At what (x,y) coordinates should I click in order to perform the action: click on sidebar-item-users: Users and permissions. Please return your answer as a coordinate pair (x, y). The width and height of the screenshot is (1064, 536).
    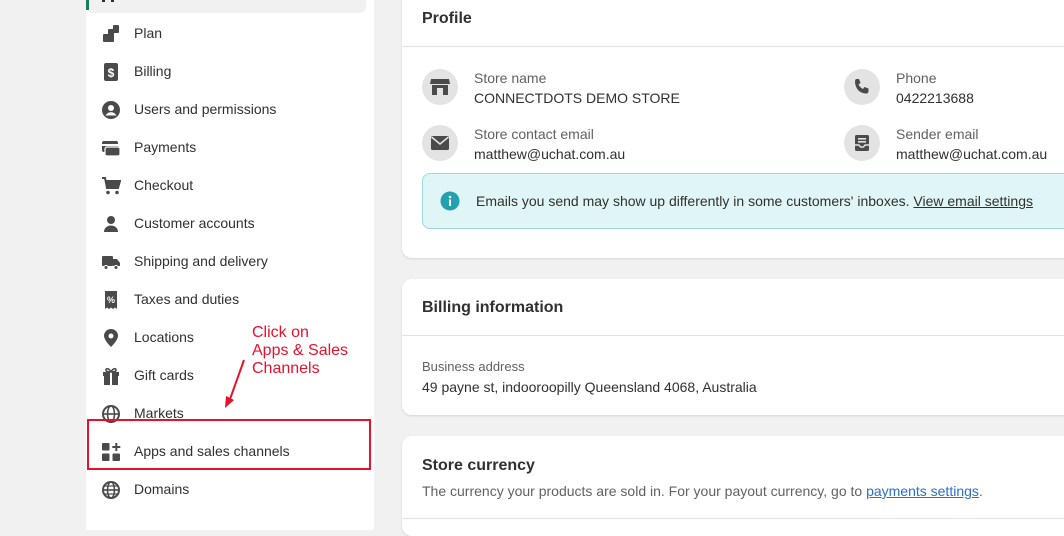
    Looking at the image, I should click on (230, 109).